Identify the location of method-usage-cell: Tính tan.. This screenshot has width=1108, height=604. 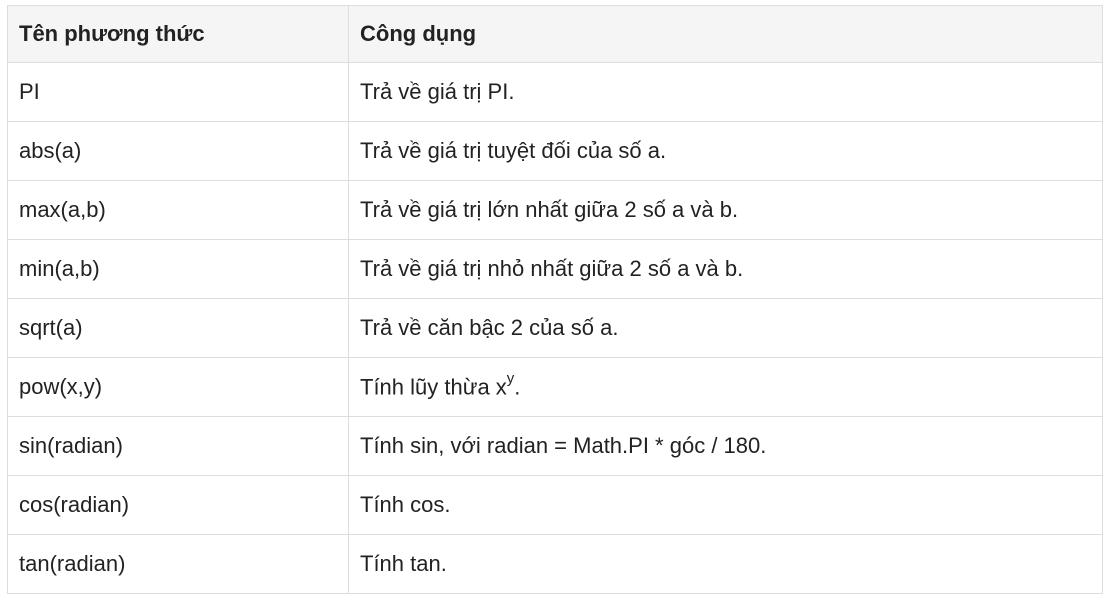
(725, 564).